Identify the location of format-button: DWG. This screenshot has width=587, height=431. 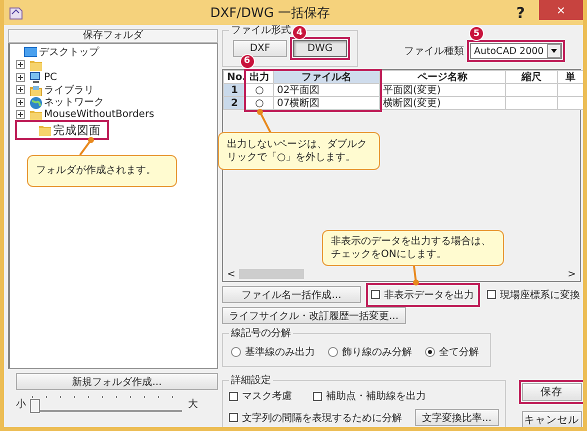
(320, 48).